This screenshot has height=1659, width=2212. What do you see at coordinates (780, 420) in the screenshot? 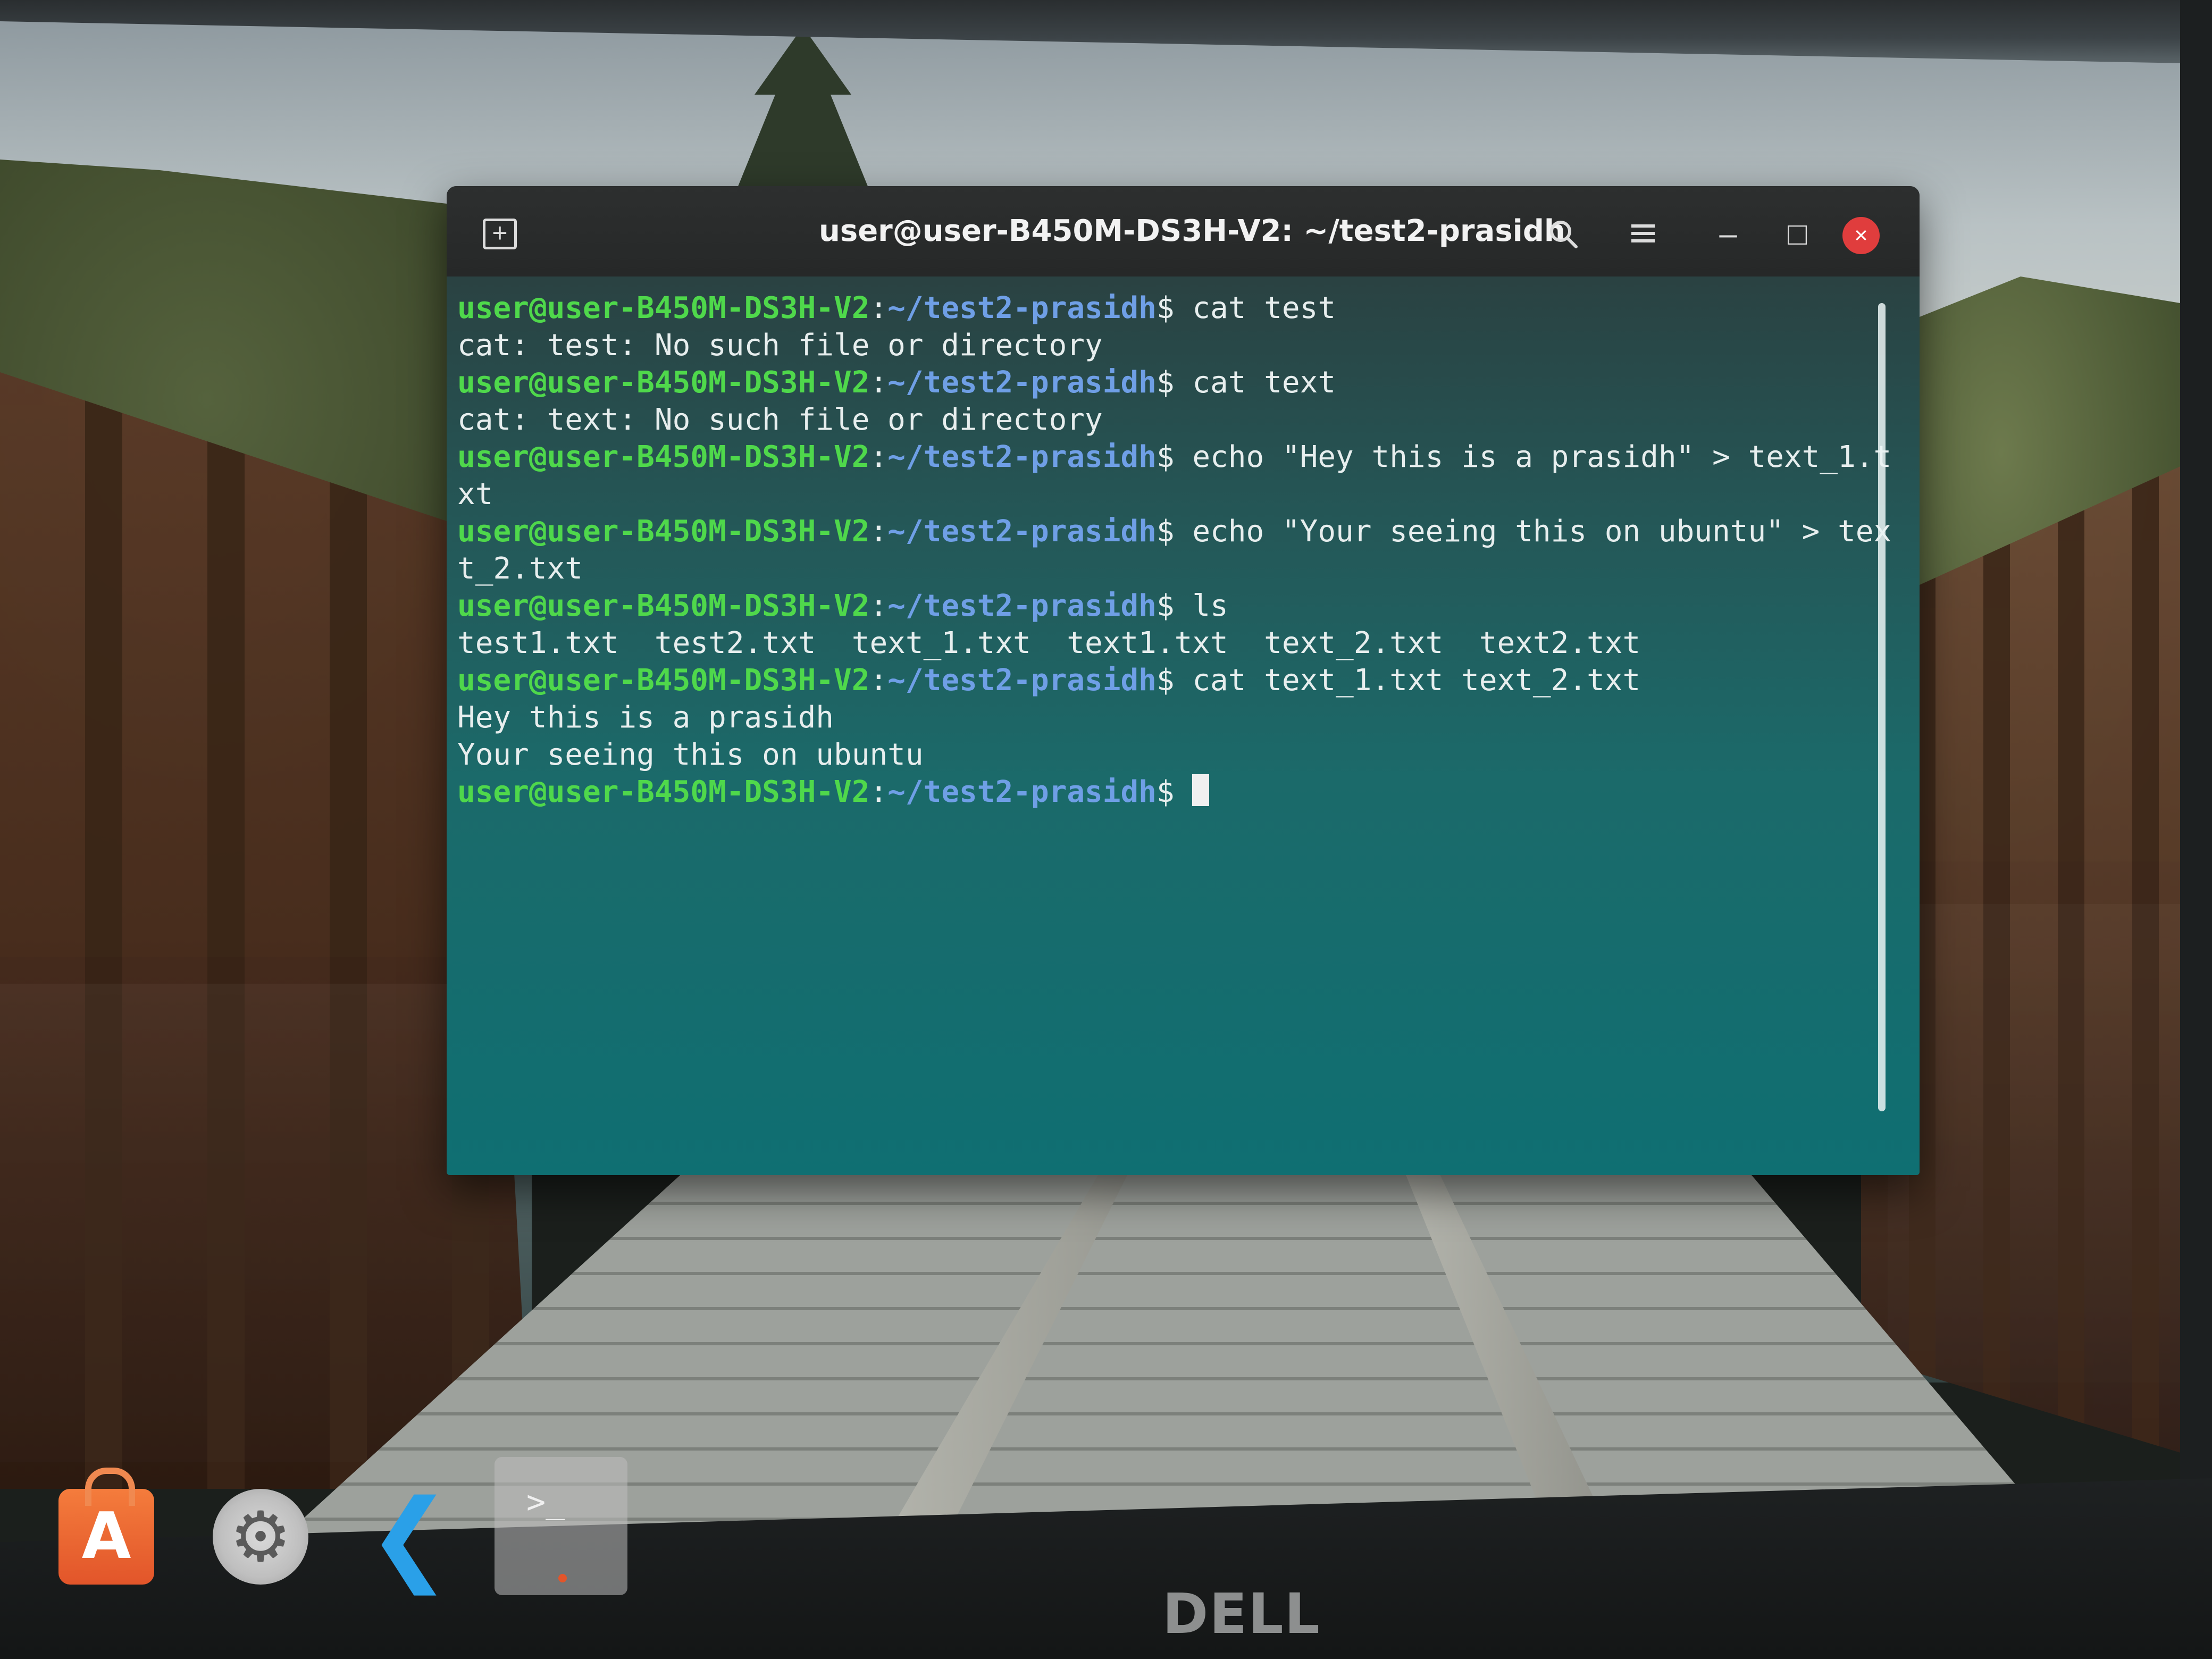
I see `output-text: cat: text: No such file or directory` at bounding box center [780, 420].